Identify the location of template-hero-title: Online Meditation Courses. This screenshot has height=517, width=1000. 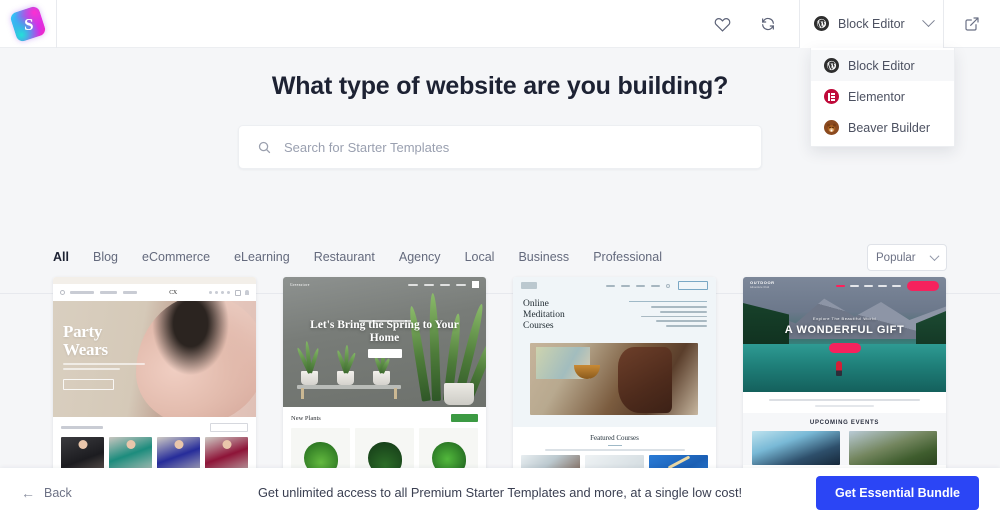
(544, 315).